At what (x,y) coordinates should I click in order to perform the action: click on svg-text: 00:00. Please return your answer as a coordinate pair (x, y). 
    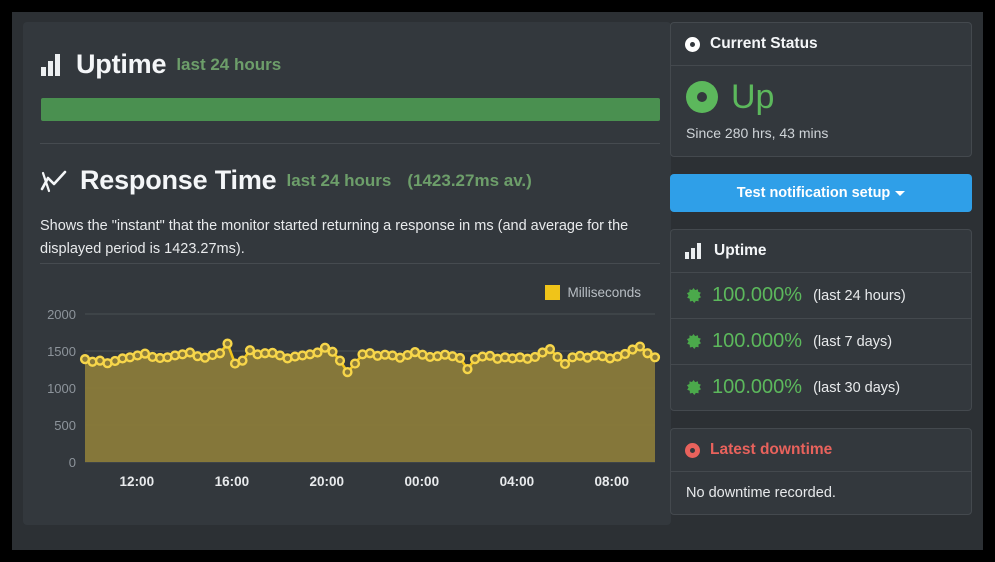
    Looking at the image, I should click on (422, 481).